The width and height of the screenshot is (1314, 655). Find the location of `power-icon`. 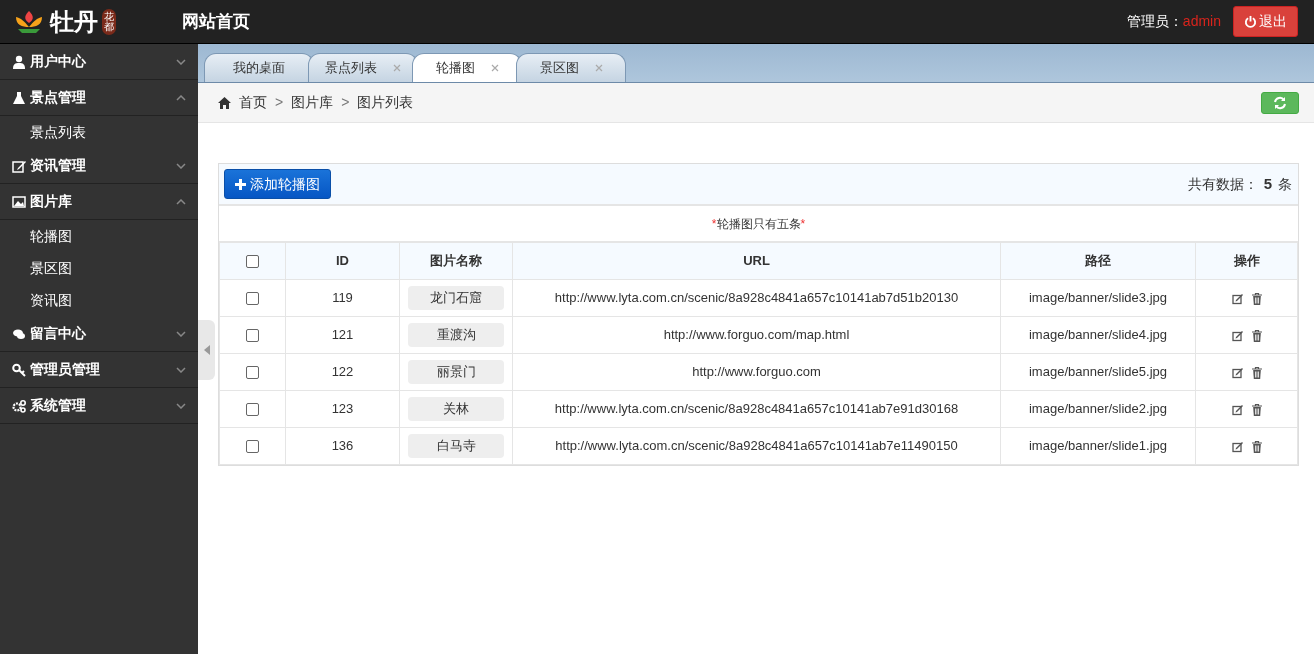

power-icon is located at coordinates (1250, 21).